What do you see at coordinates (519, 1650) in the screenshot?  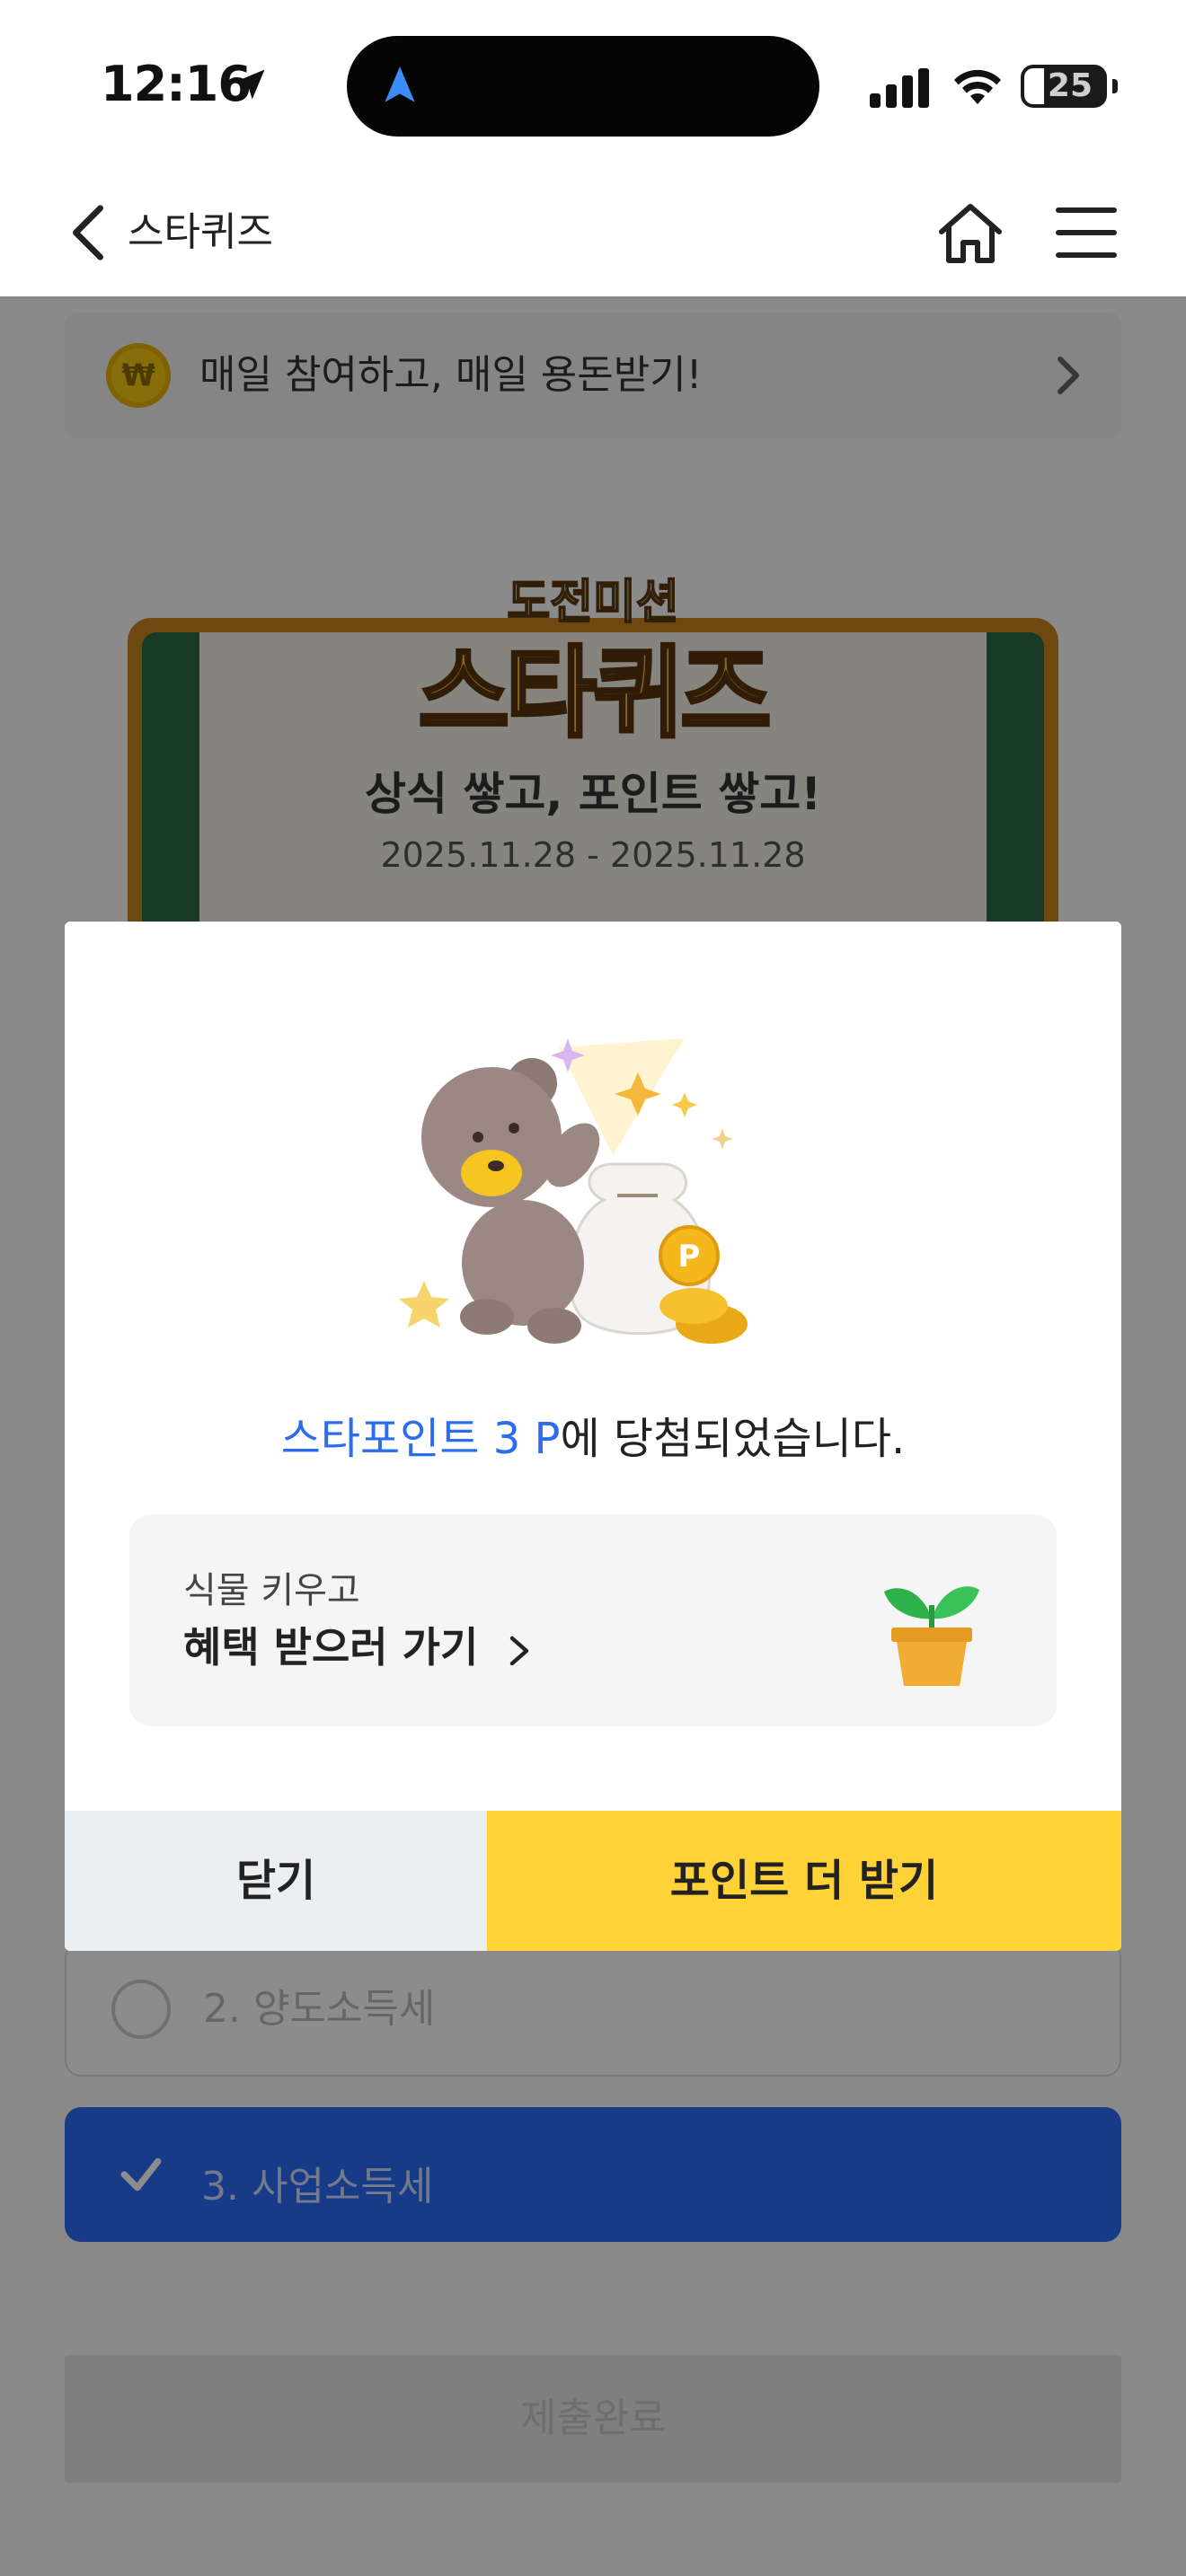 I see `chevron-right-icon` at bounding box center [519, 1650].